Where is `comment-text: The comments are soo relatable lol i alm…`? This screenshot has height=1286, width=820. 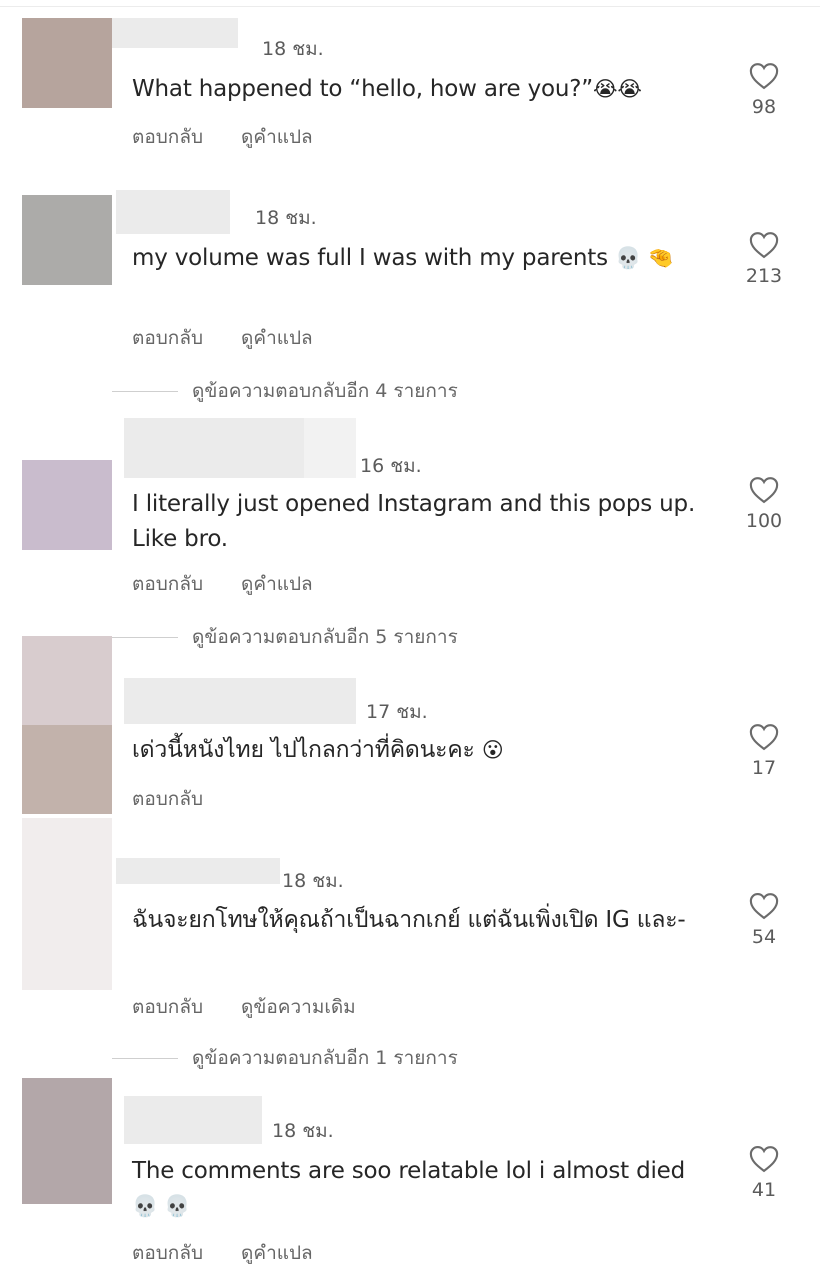
comment-text: The comments are soo relatable lol i alm… is located at coordinates (412, 1189).